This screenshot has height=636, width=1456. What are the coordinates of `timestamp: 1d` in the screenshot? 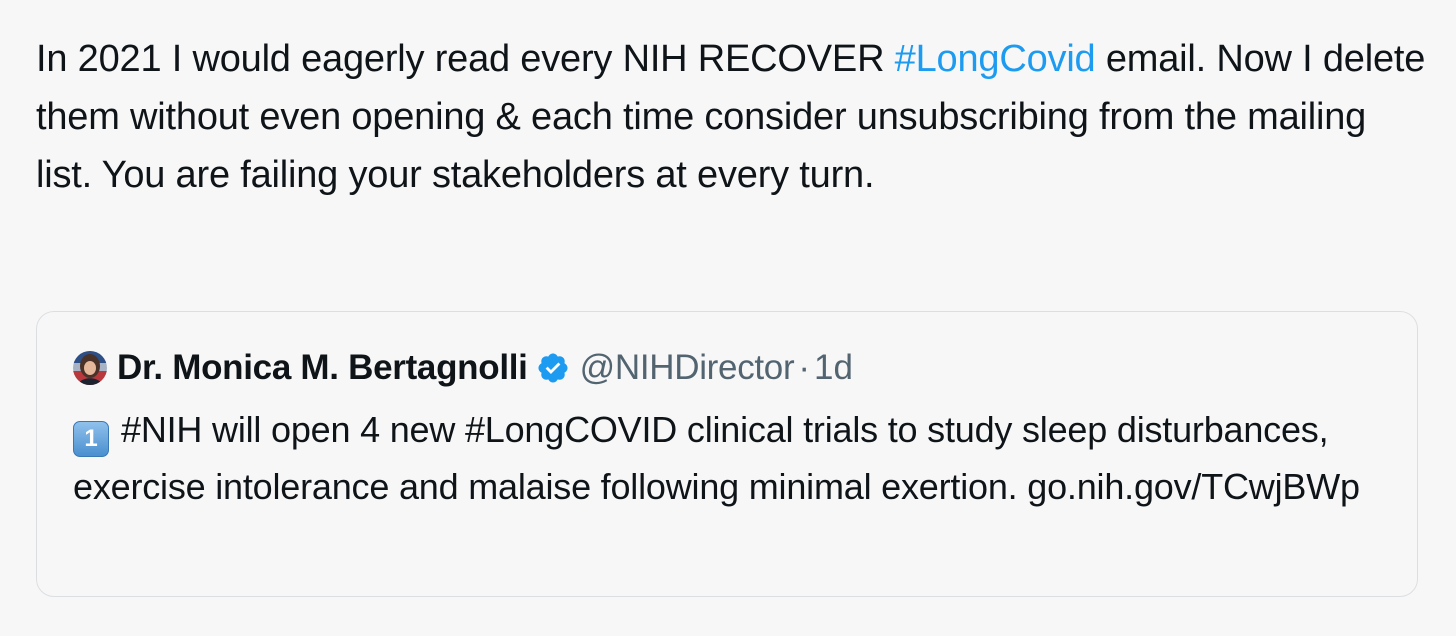 It's located at (833, 368).